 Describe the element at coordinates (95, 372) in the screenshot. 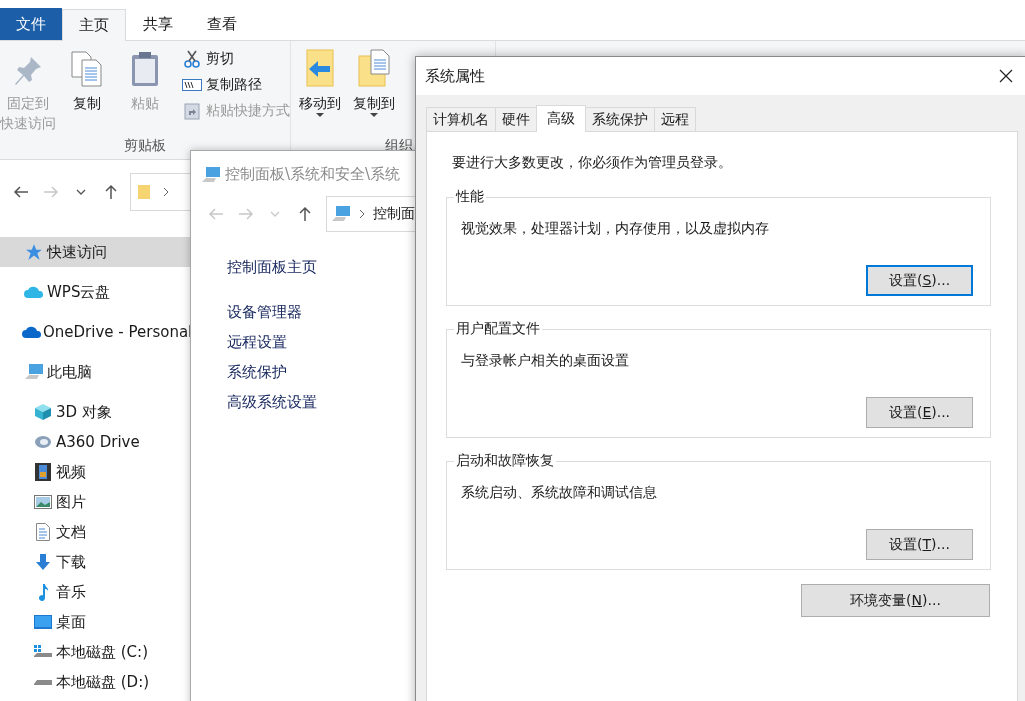

I see `sidebar-item: 此电脑` at that location.